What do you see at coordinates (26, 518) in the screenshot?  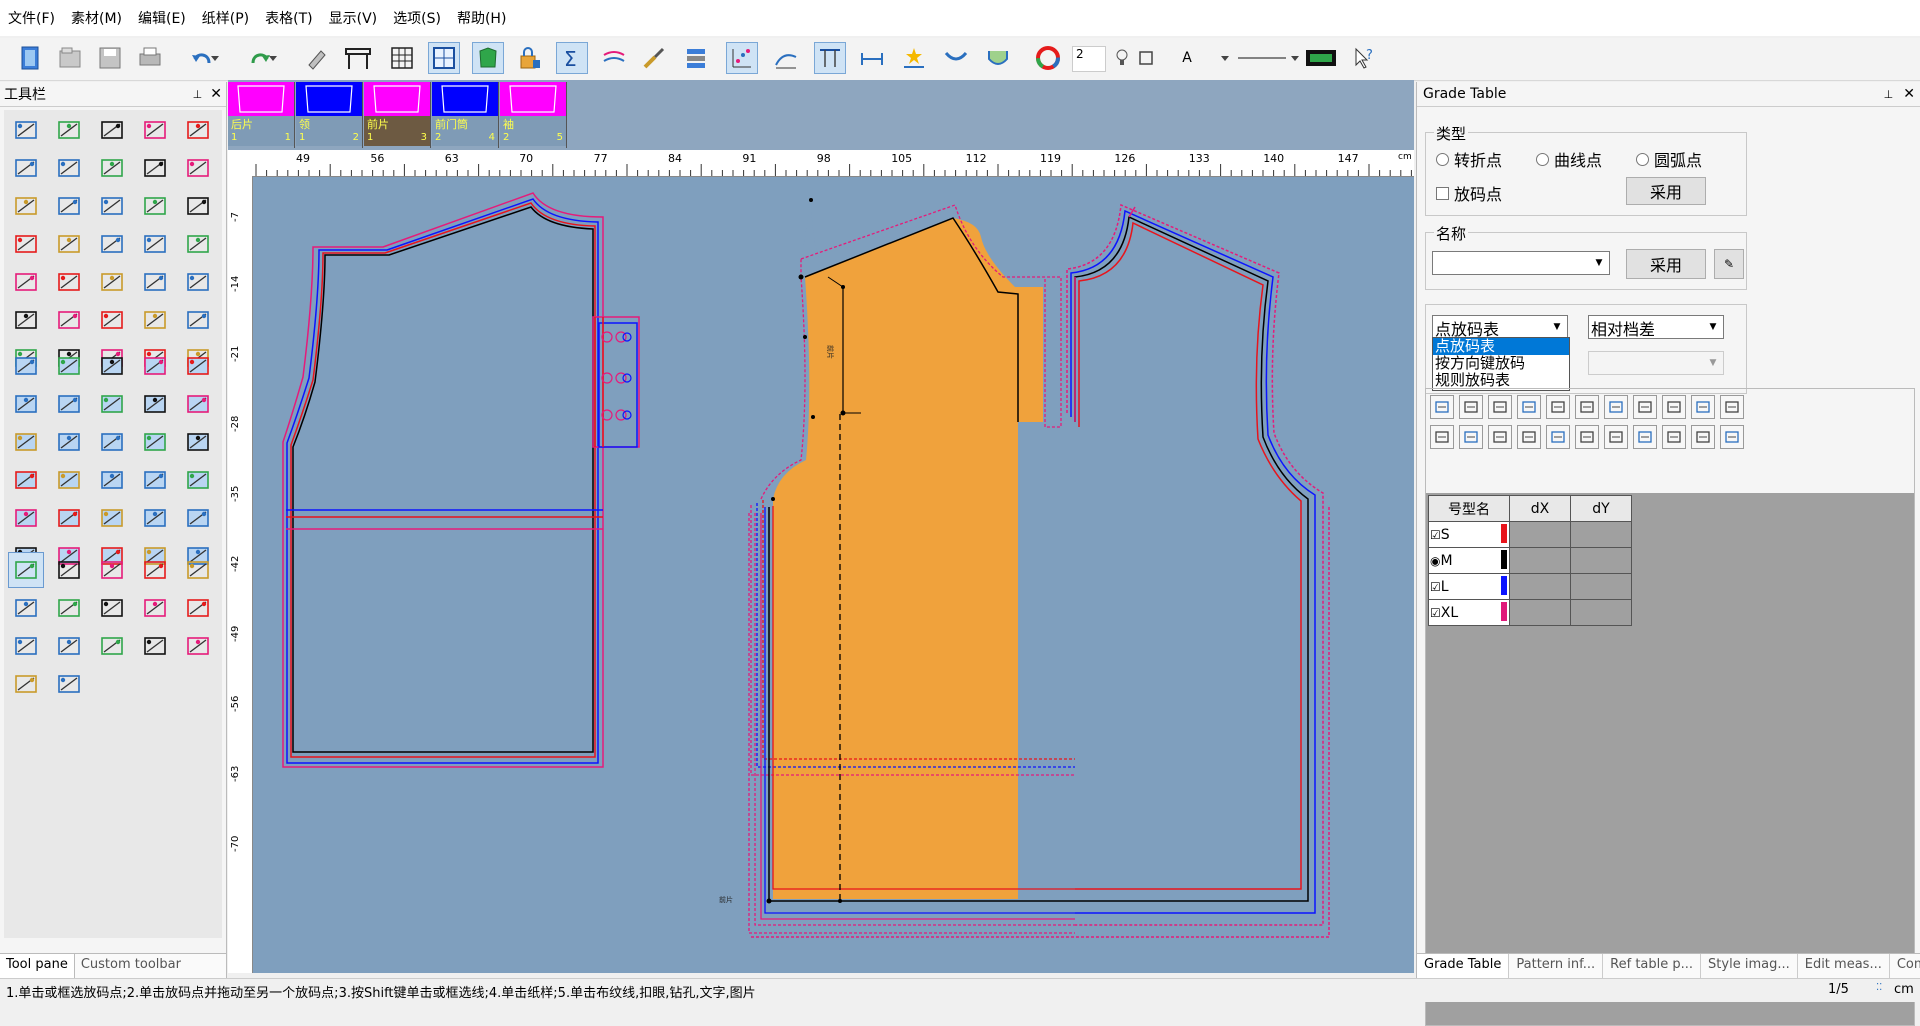 I see `tool-2-5-1-icon` at bounding box center [26, 518].